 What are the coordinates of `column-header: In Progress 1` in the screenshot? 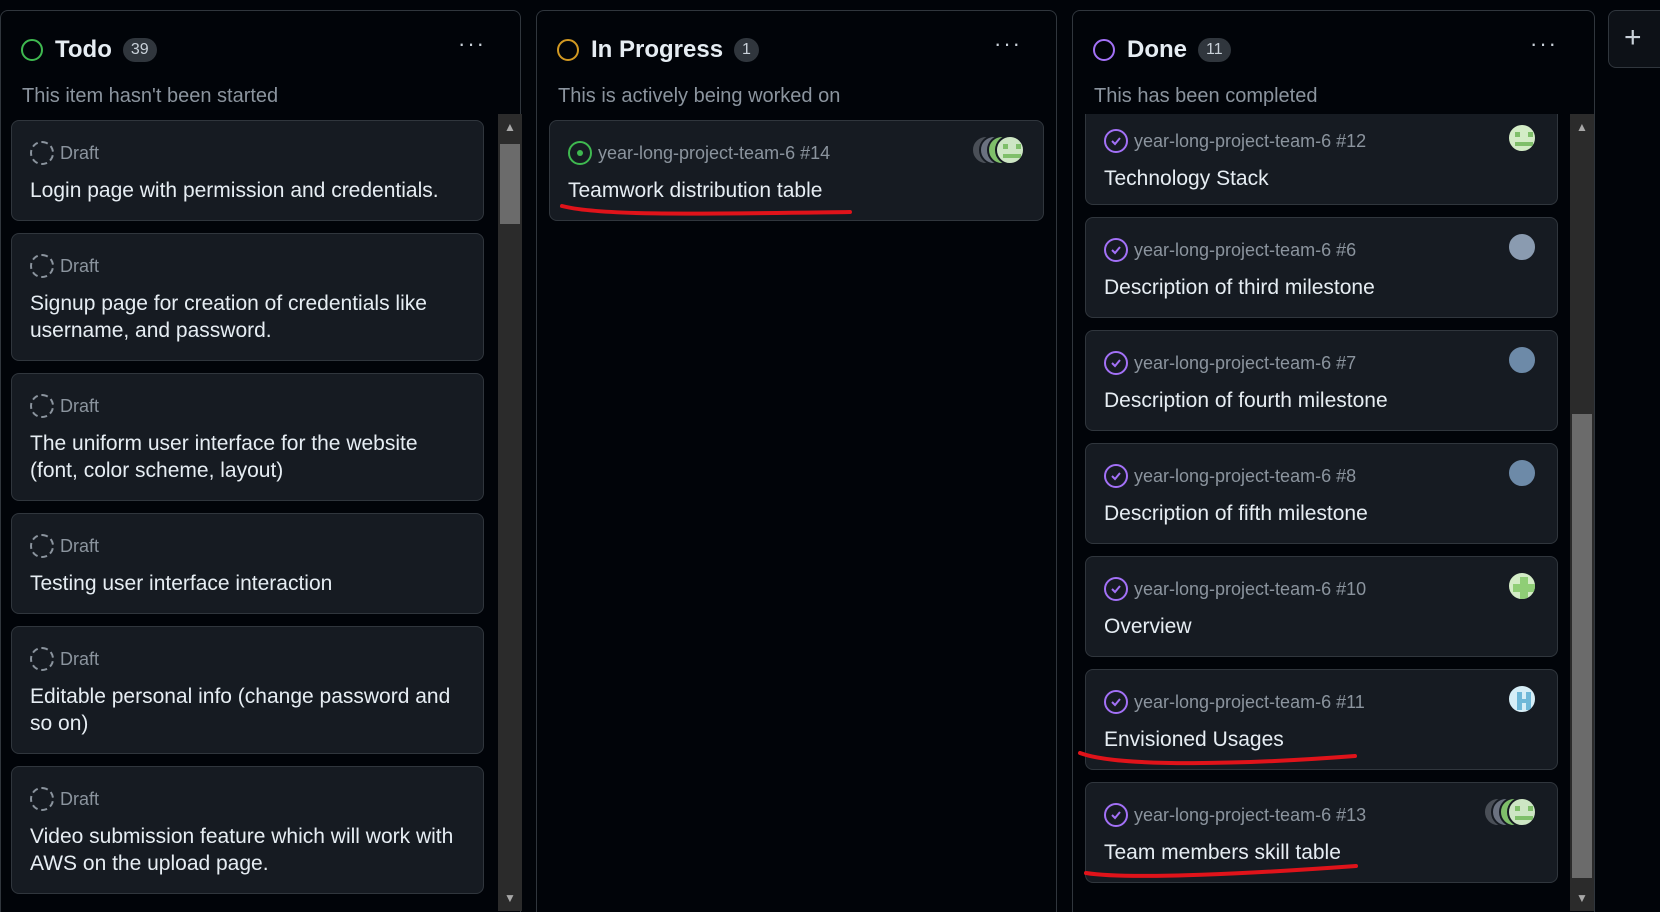 It's located at (658, 50).